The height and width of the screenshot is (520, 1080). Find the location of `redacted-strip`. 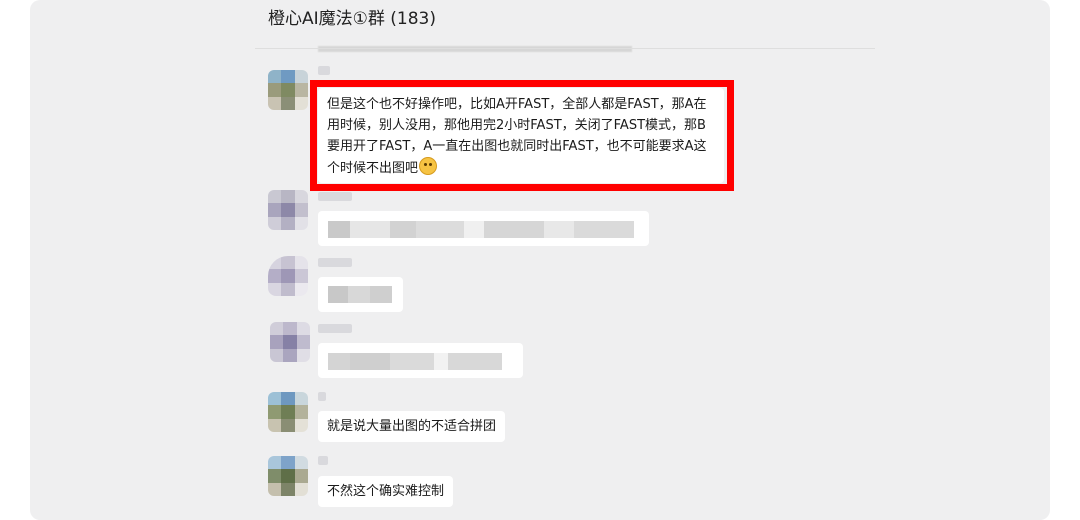

redacted-strip is located at coordinates (475, 49).